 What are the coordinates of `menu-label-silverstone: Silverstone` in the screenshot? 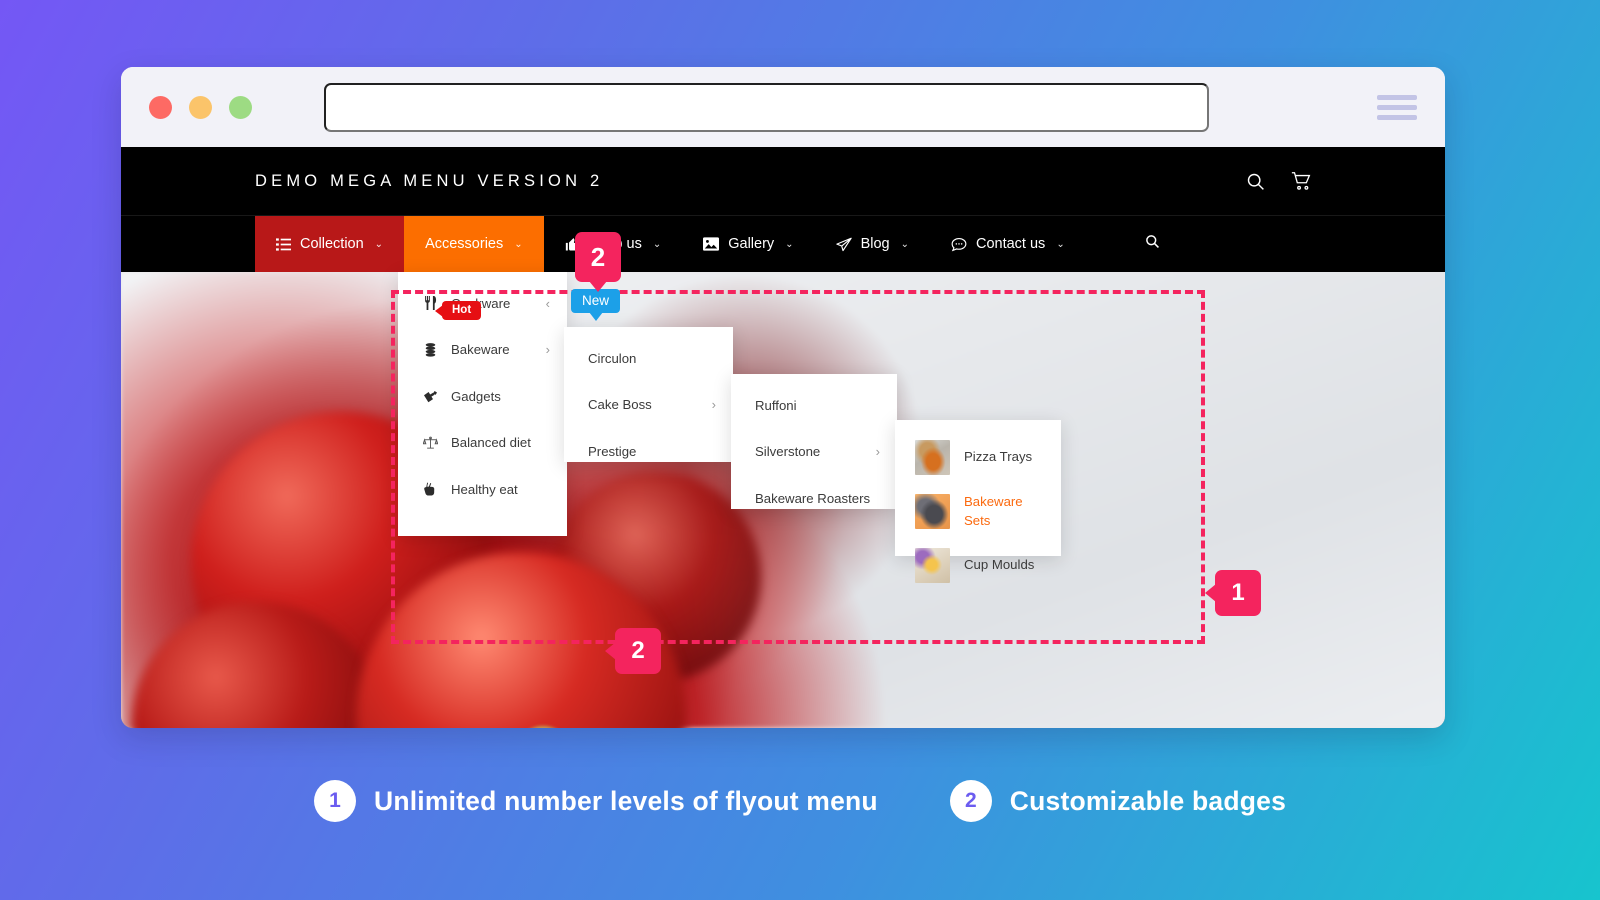 It's located at (788, 452).